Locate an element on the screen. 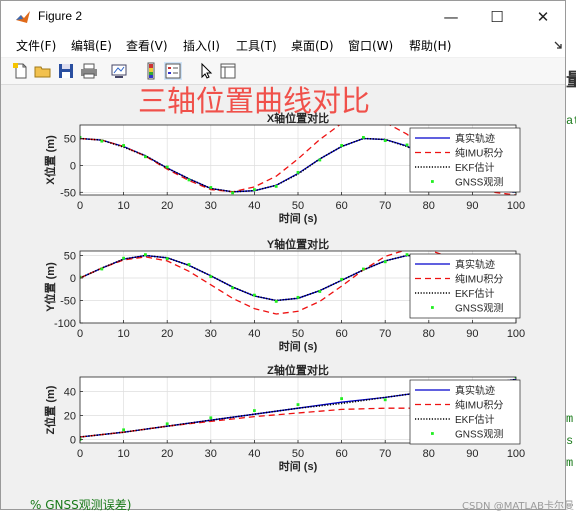 The width and height of the screenshot is (576, 514). y-axis-label: Z位置 (m) is located at coordinates (50, 409).